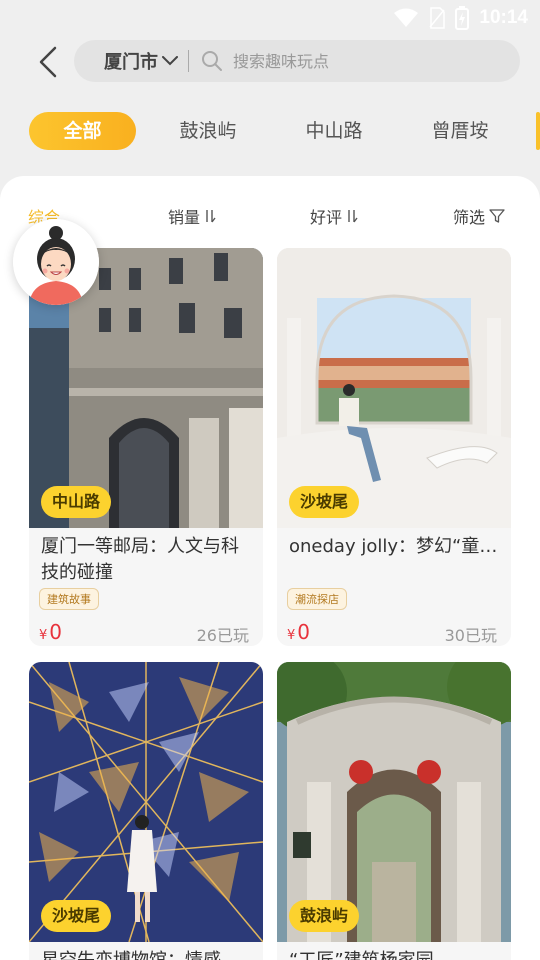 The width and height of the screenshot is (540, 960). Describe the element at coordinates (437, 18) in the screenshot. I see `no-sim-icon` at that location.